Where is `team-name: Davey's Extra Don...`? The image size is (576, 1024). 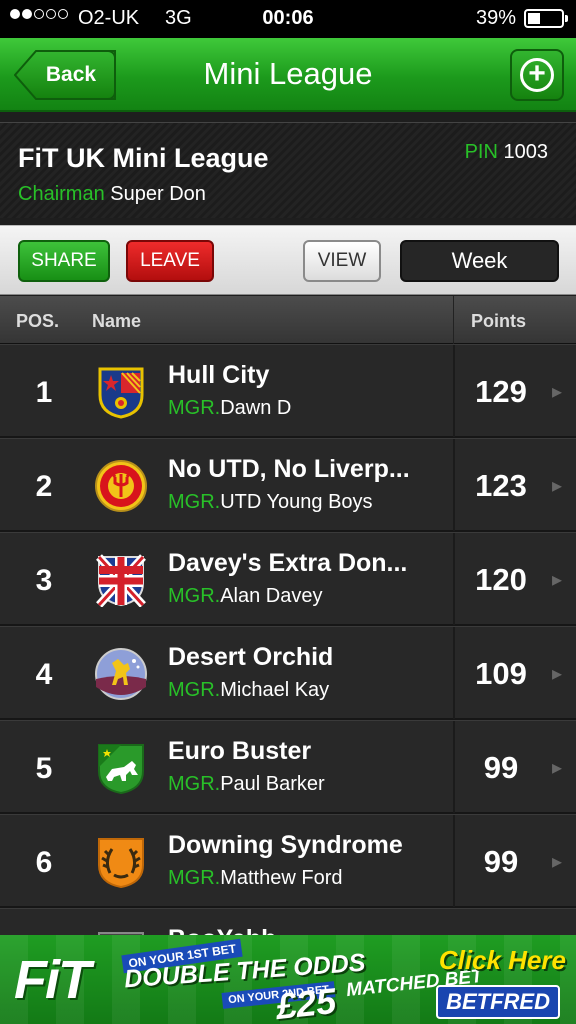
team-name: Davey's Extra Don... is located at coordinates (288, 563).